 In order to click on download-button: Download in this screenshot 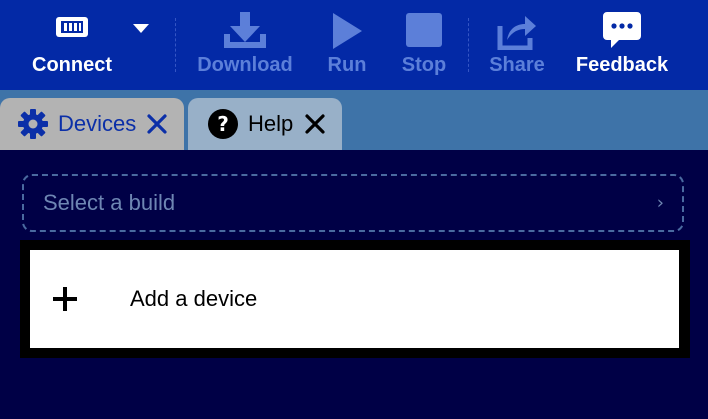, I will do `click(245, 45)`.